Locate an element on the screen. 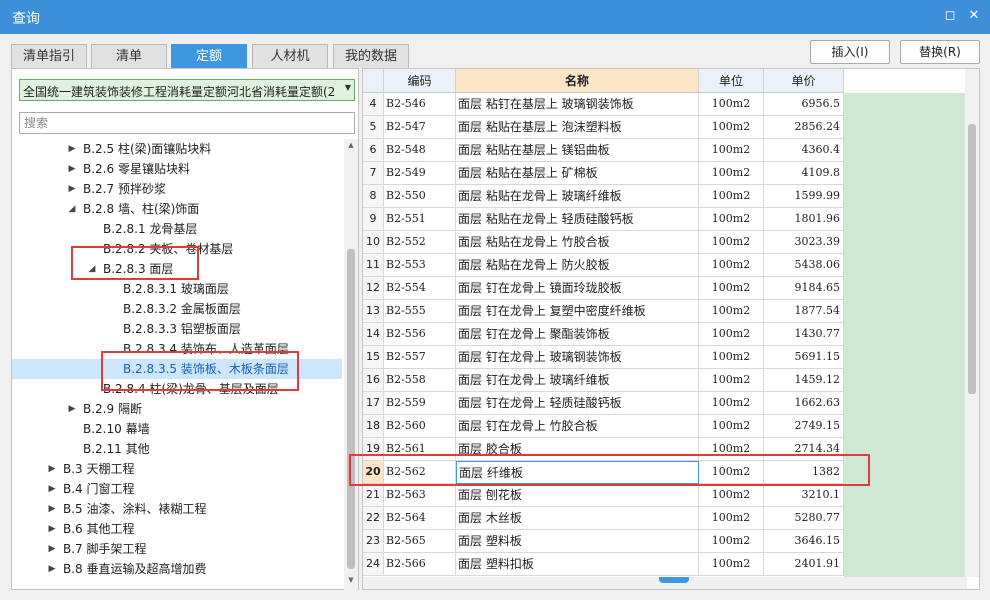  table-row: 8 B2-550 面层 粘贴在龙骨上 玻璃纤维板 100m2 1599.99 is located at coordinates (671, 196).